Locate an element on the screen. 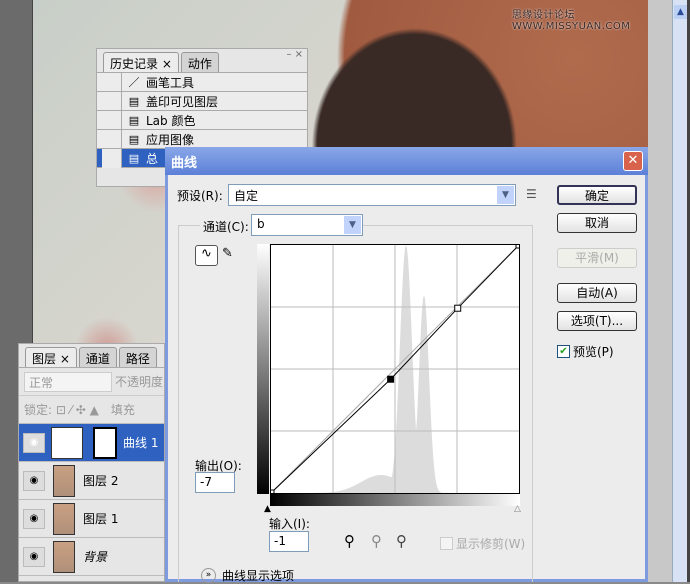 The height and width of the screenshot is (584, 690). preview-checkbox: ✔ 预览(P) is located at coordinates (585, 351).